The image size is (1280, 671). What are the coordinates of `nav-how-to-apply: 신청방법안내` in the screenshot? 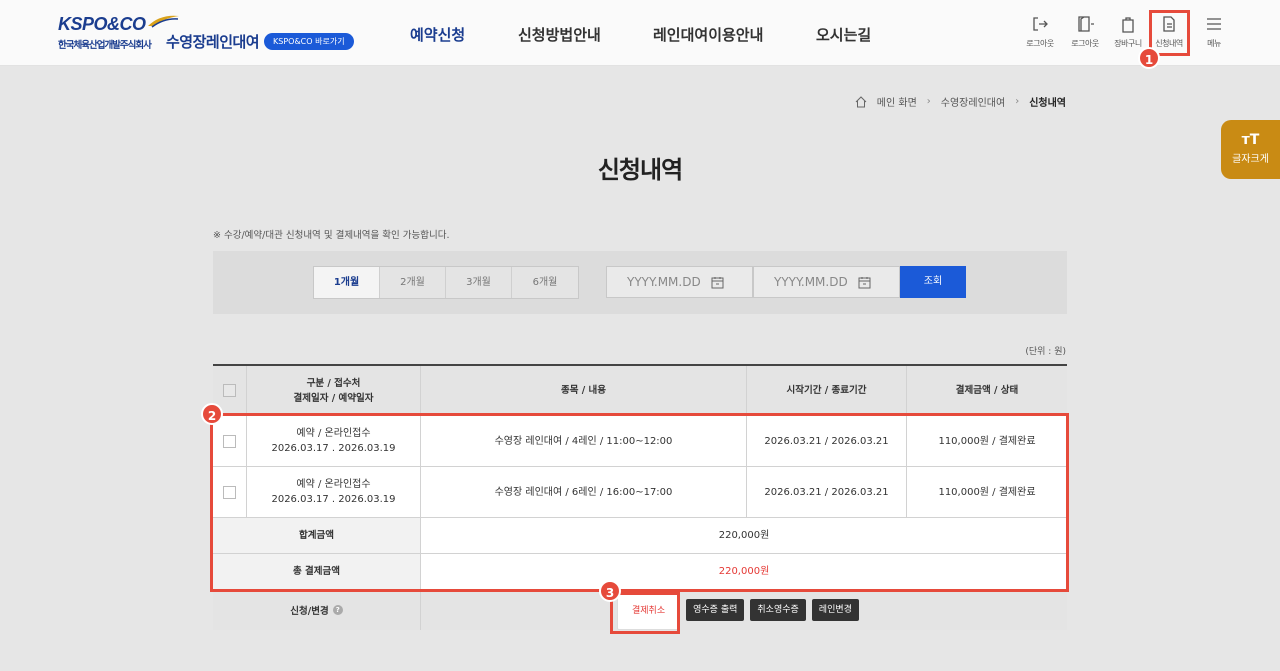 It's located at (559, 34).